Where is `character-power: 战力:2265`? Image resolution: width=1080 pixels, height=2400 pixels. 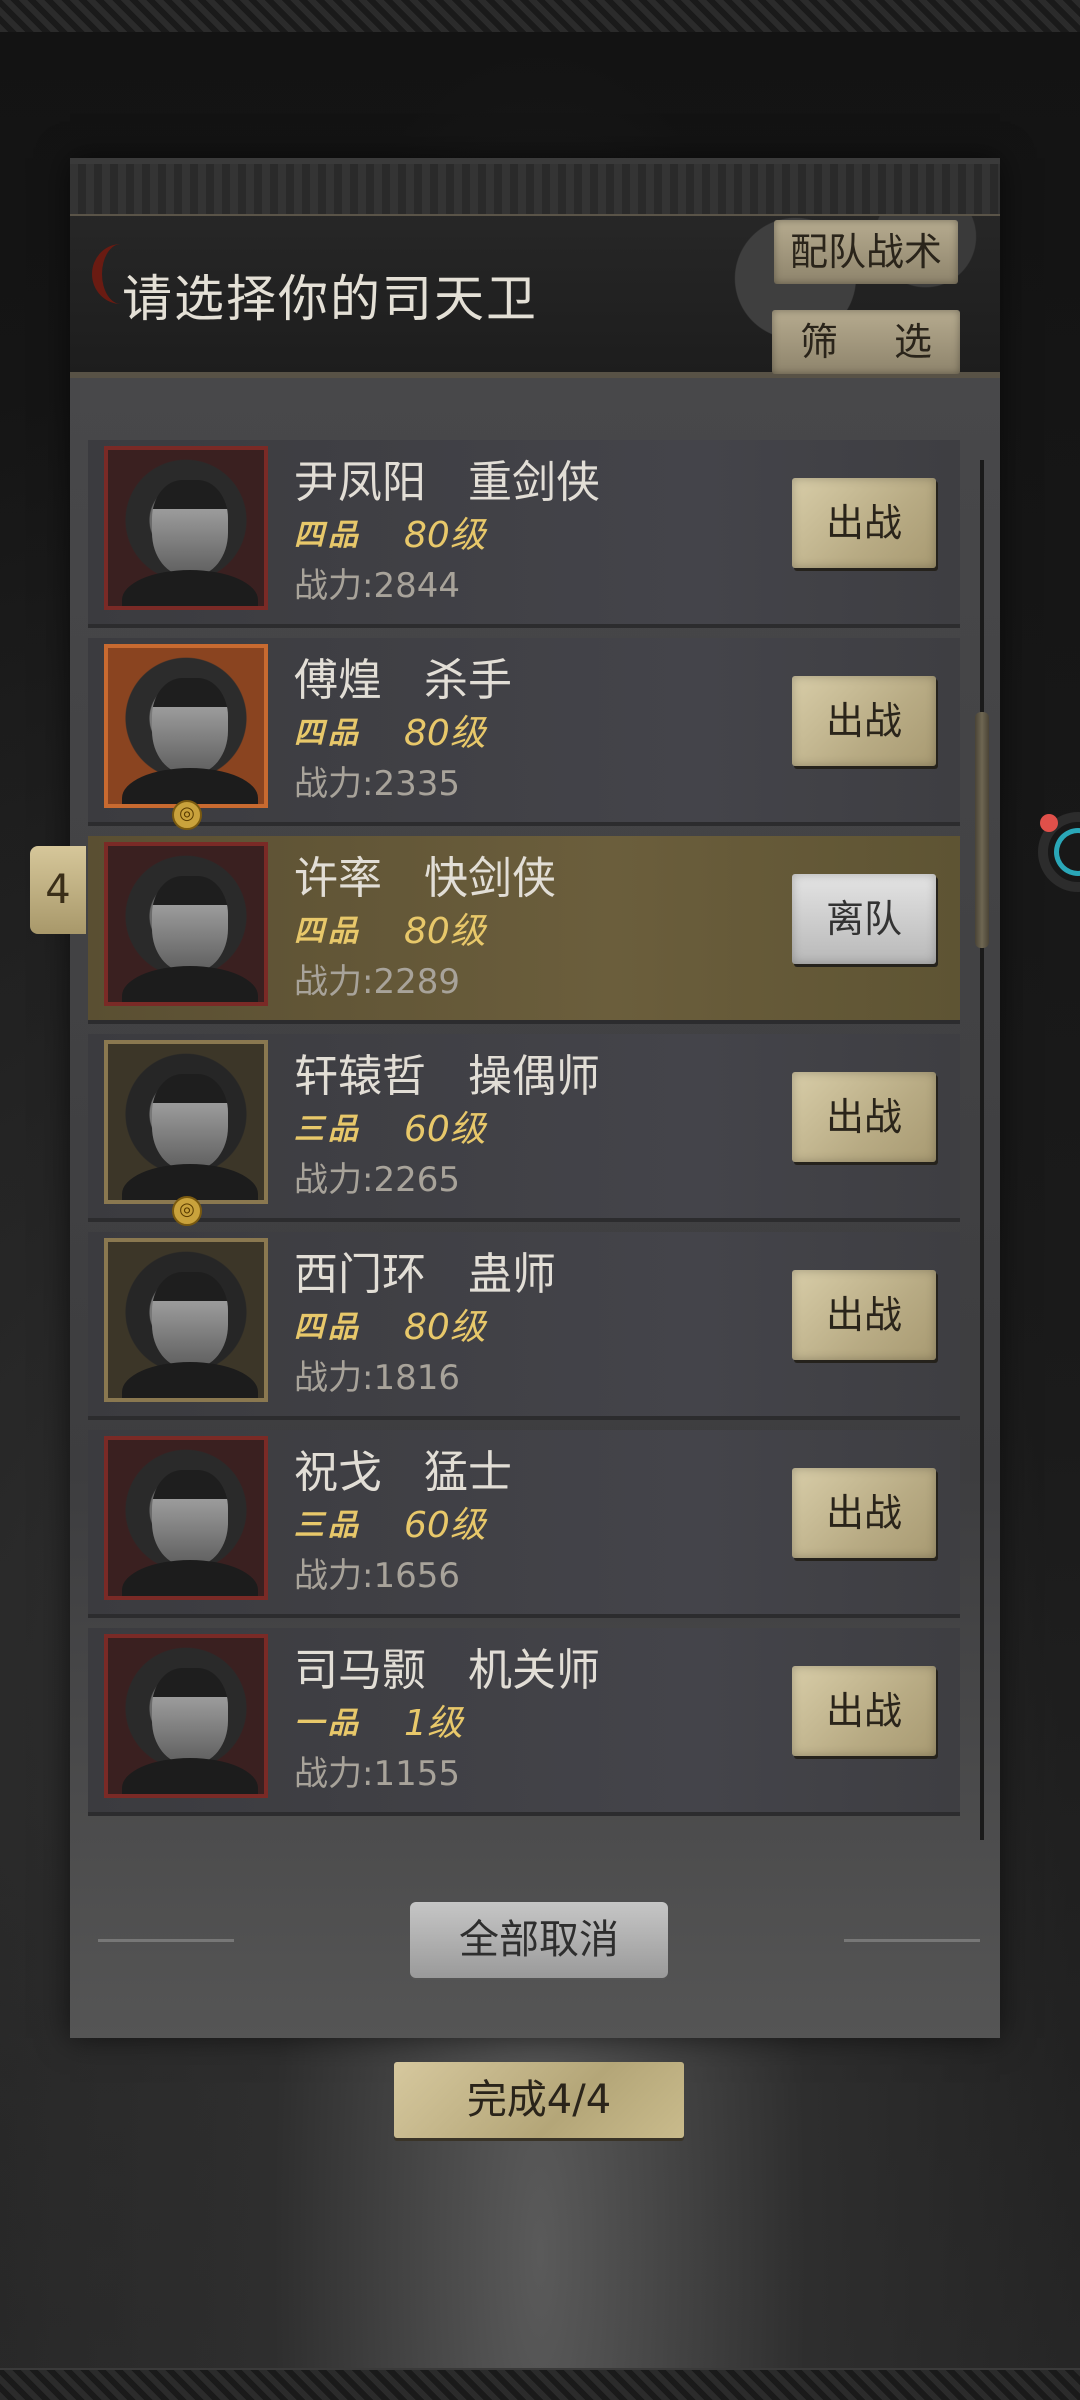
character-power: 战力:2265 is located at coordinates (377, 1176).